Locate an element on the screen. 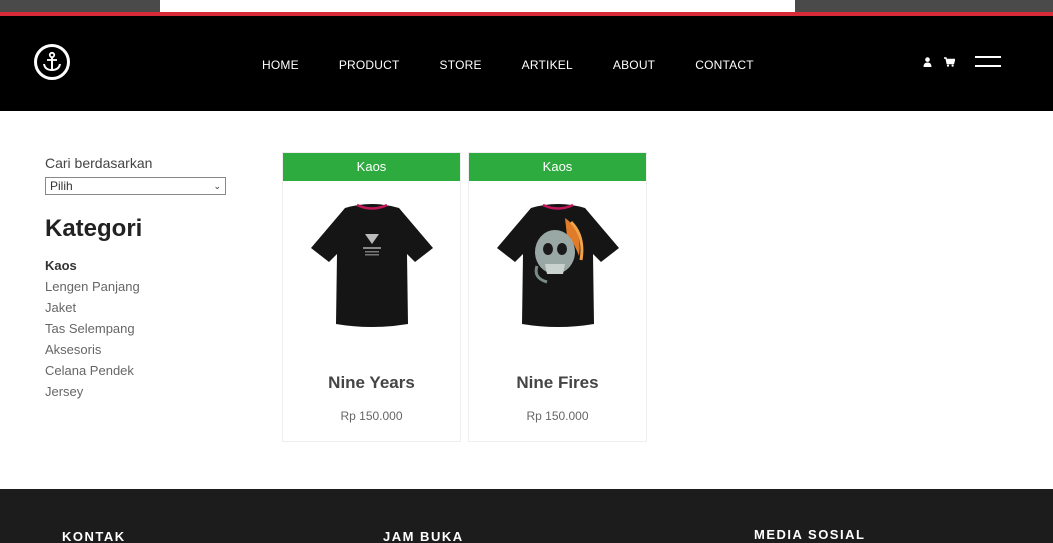  nav-about: ABOUT is located at coordinates (634, 65).